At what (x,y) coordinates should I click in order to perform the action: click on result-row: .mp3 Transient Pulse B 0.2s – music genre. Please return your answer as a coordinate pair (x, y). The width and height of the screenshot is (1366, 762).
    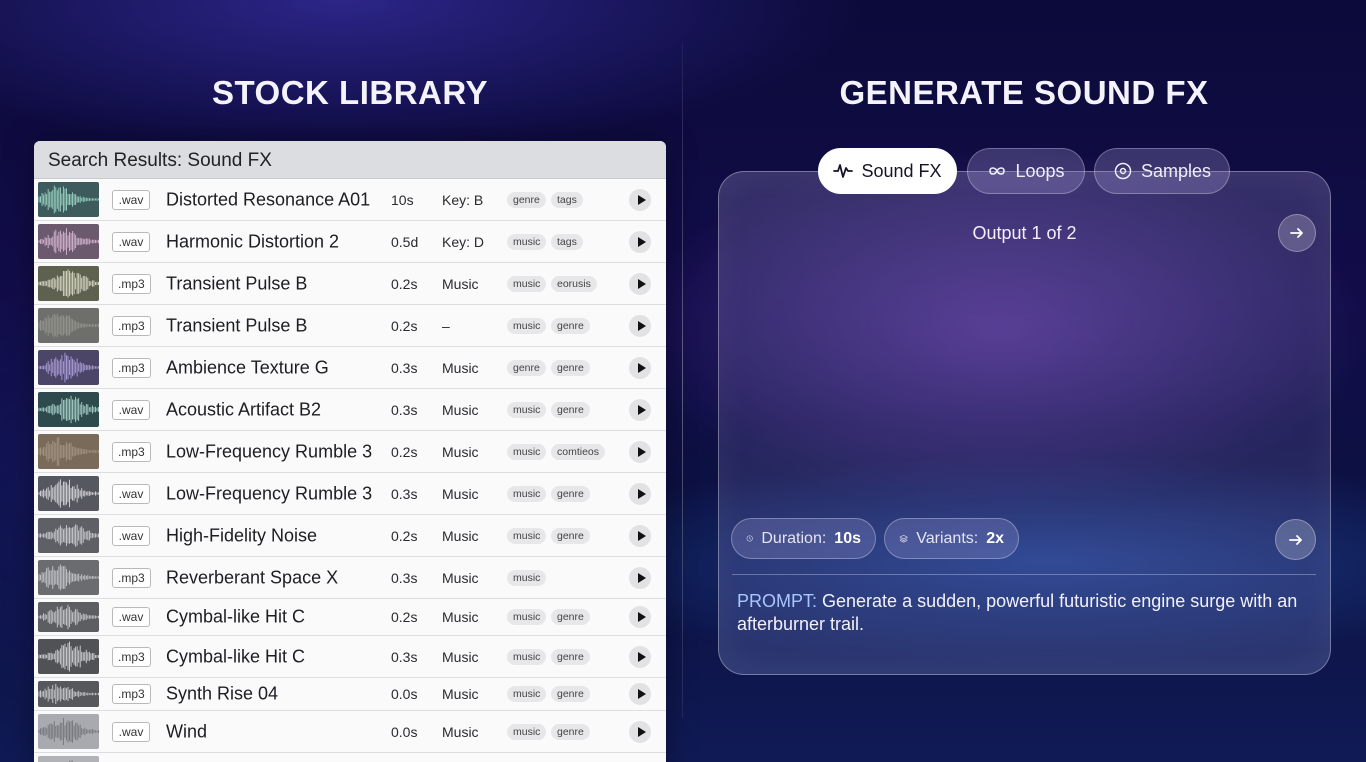
    Looking at the image, I should click on (350, 326).